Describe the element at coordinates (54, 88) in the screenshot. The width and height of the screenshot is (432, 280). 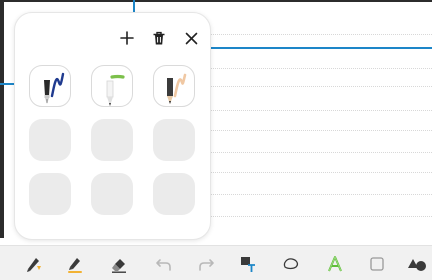
I see `fountain-pen-icon` at that location.